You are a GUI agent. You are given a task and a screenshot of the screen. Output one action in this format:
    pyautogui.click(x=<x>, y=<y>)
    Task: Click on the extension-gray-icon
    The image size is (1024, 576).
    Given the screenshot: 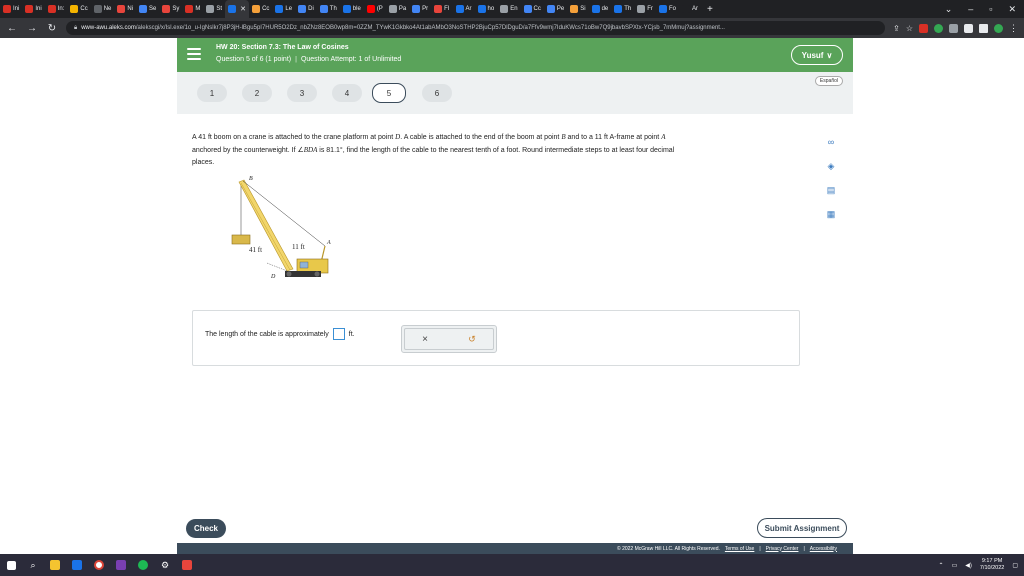 What is the action you would take?
    pyautogui.click(x=953, y=28)
    